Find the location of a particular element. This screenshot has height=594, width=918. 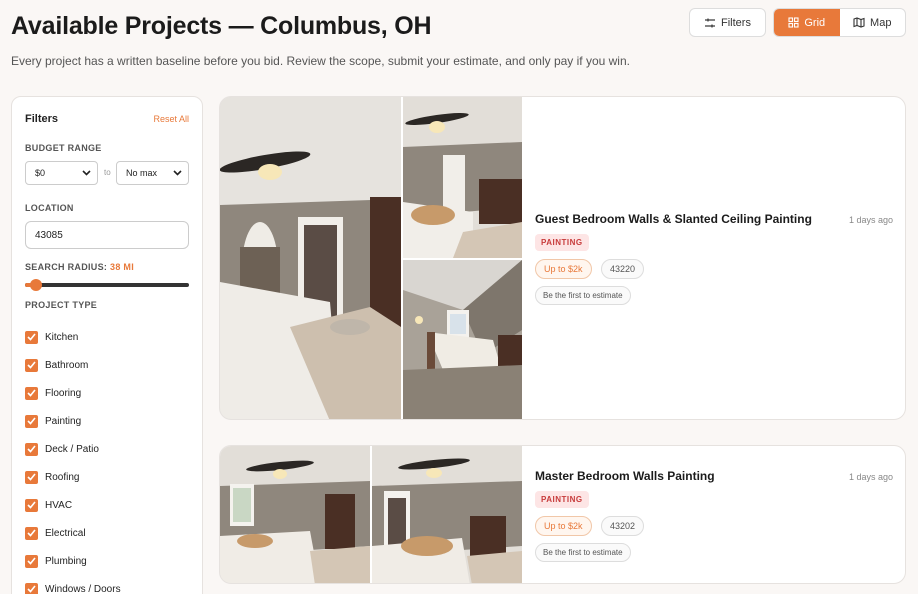

grid-icon is located at coordinates (793, 22).